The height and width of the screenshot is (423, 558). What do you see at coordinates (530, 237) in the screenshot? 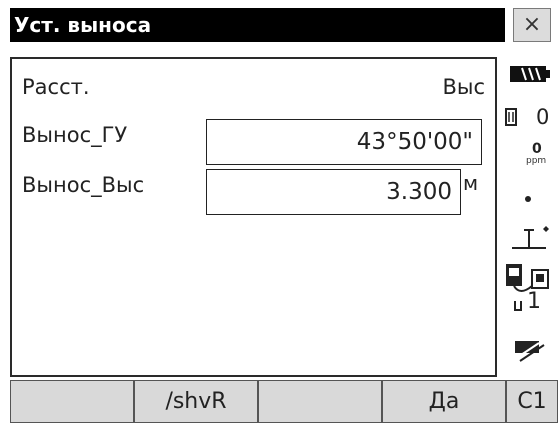
I see `target-icon` at bounding box center [530, 237].